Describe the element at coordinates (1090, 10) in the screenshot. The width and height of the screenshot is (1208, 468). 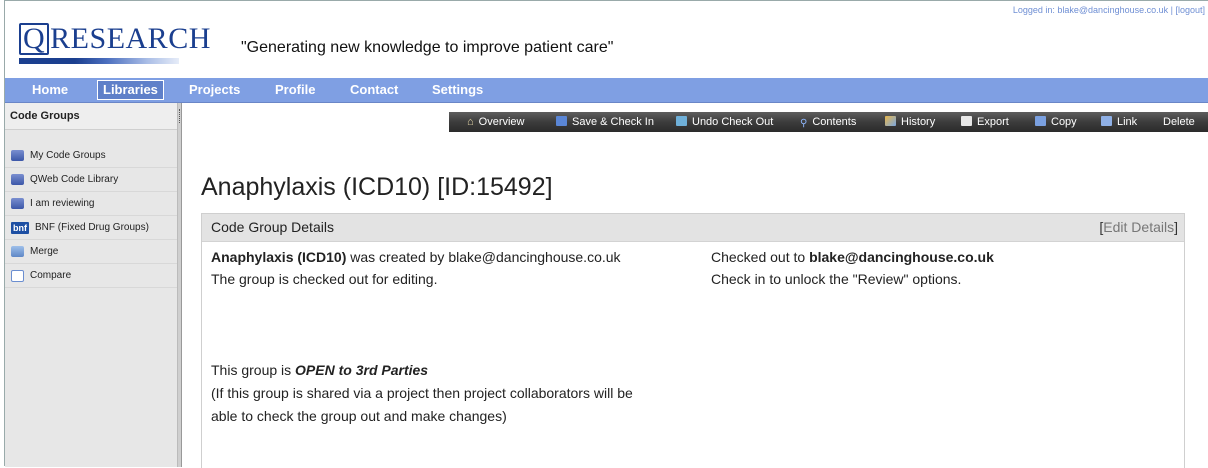
I see `logged-in-user: Logged in: blake@dancinghouse.co.uk` at that location.